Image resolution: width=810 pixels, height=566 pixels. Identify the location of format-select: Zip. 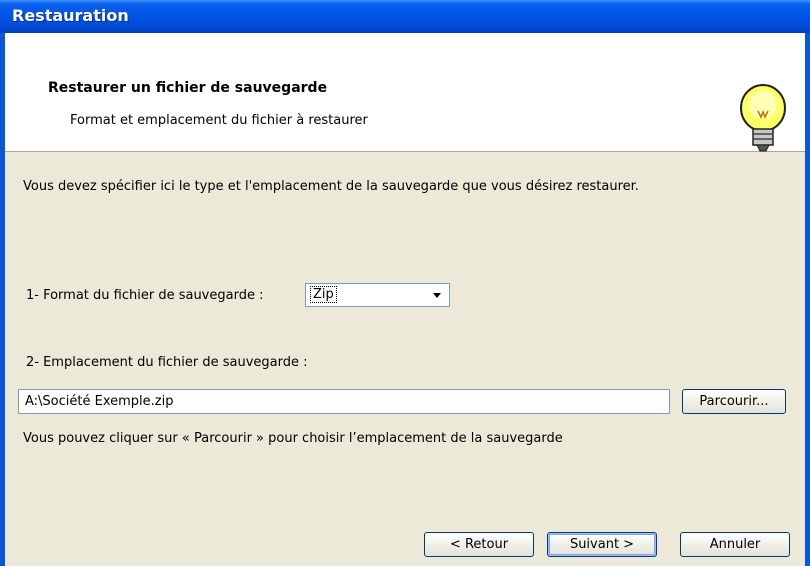
(377, 295).